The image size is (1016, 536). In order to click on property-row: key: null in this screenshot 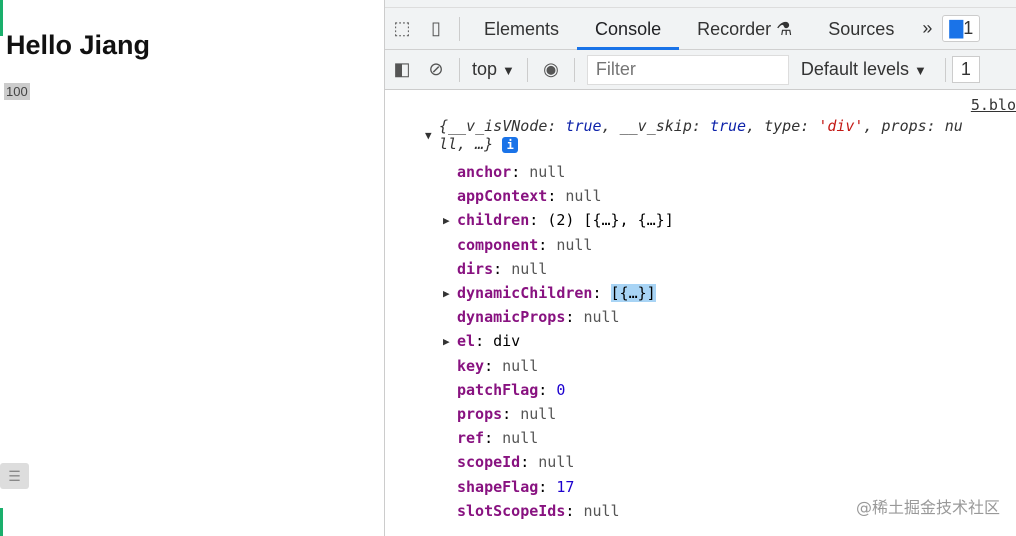, I will do `click(498, 365)`.